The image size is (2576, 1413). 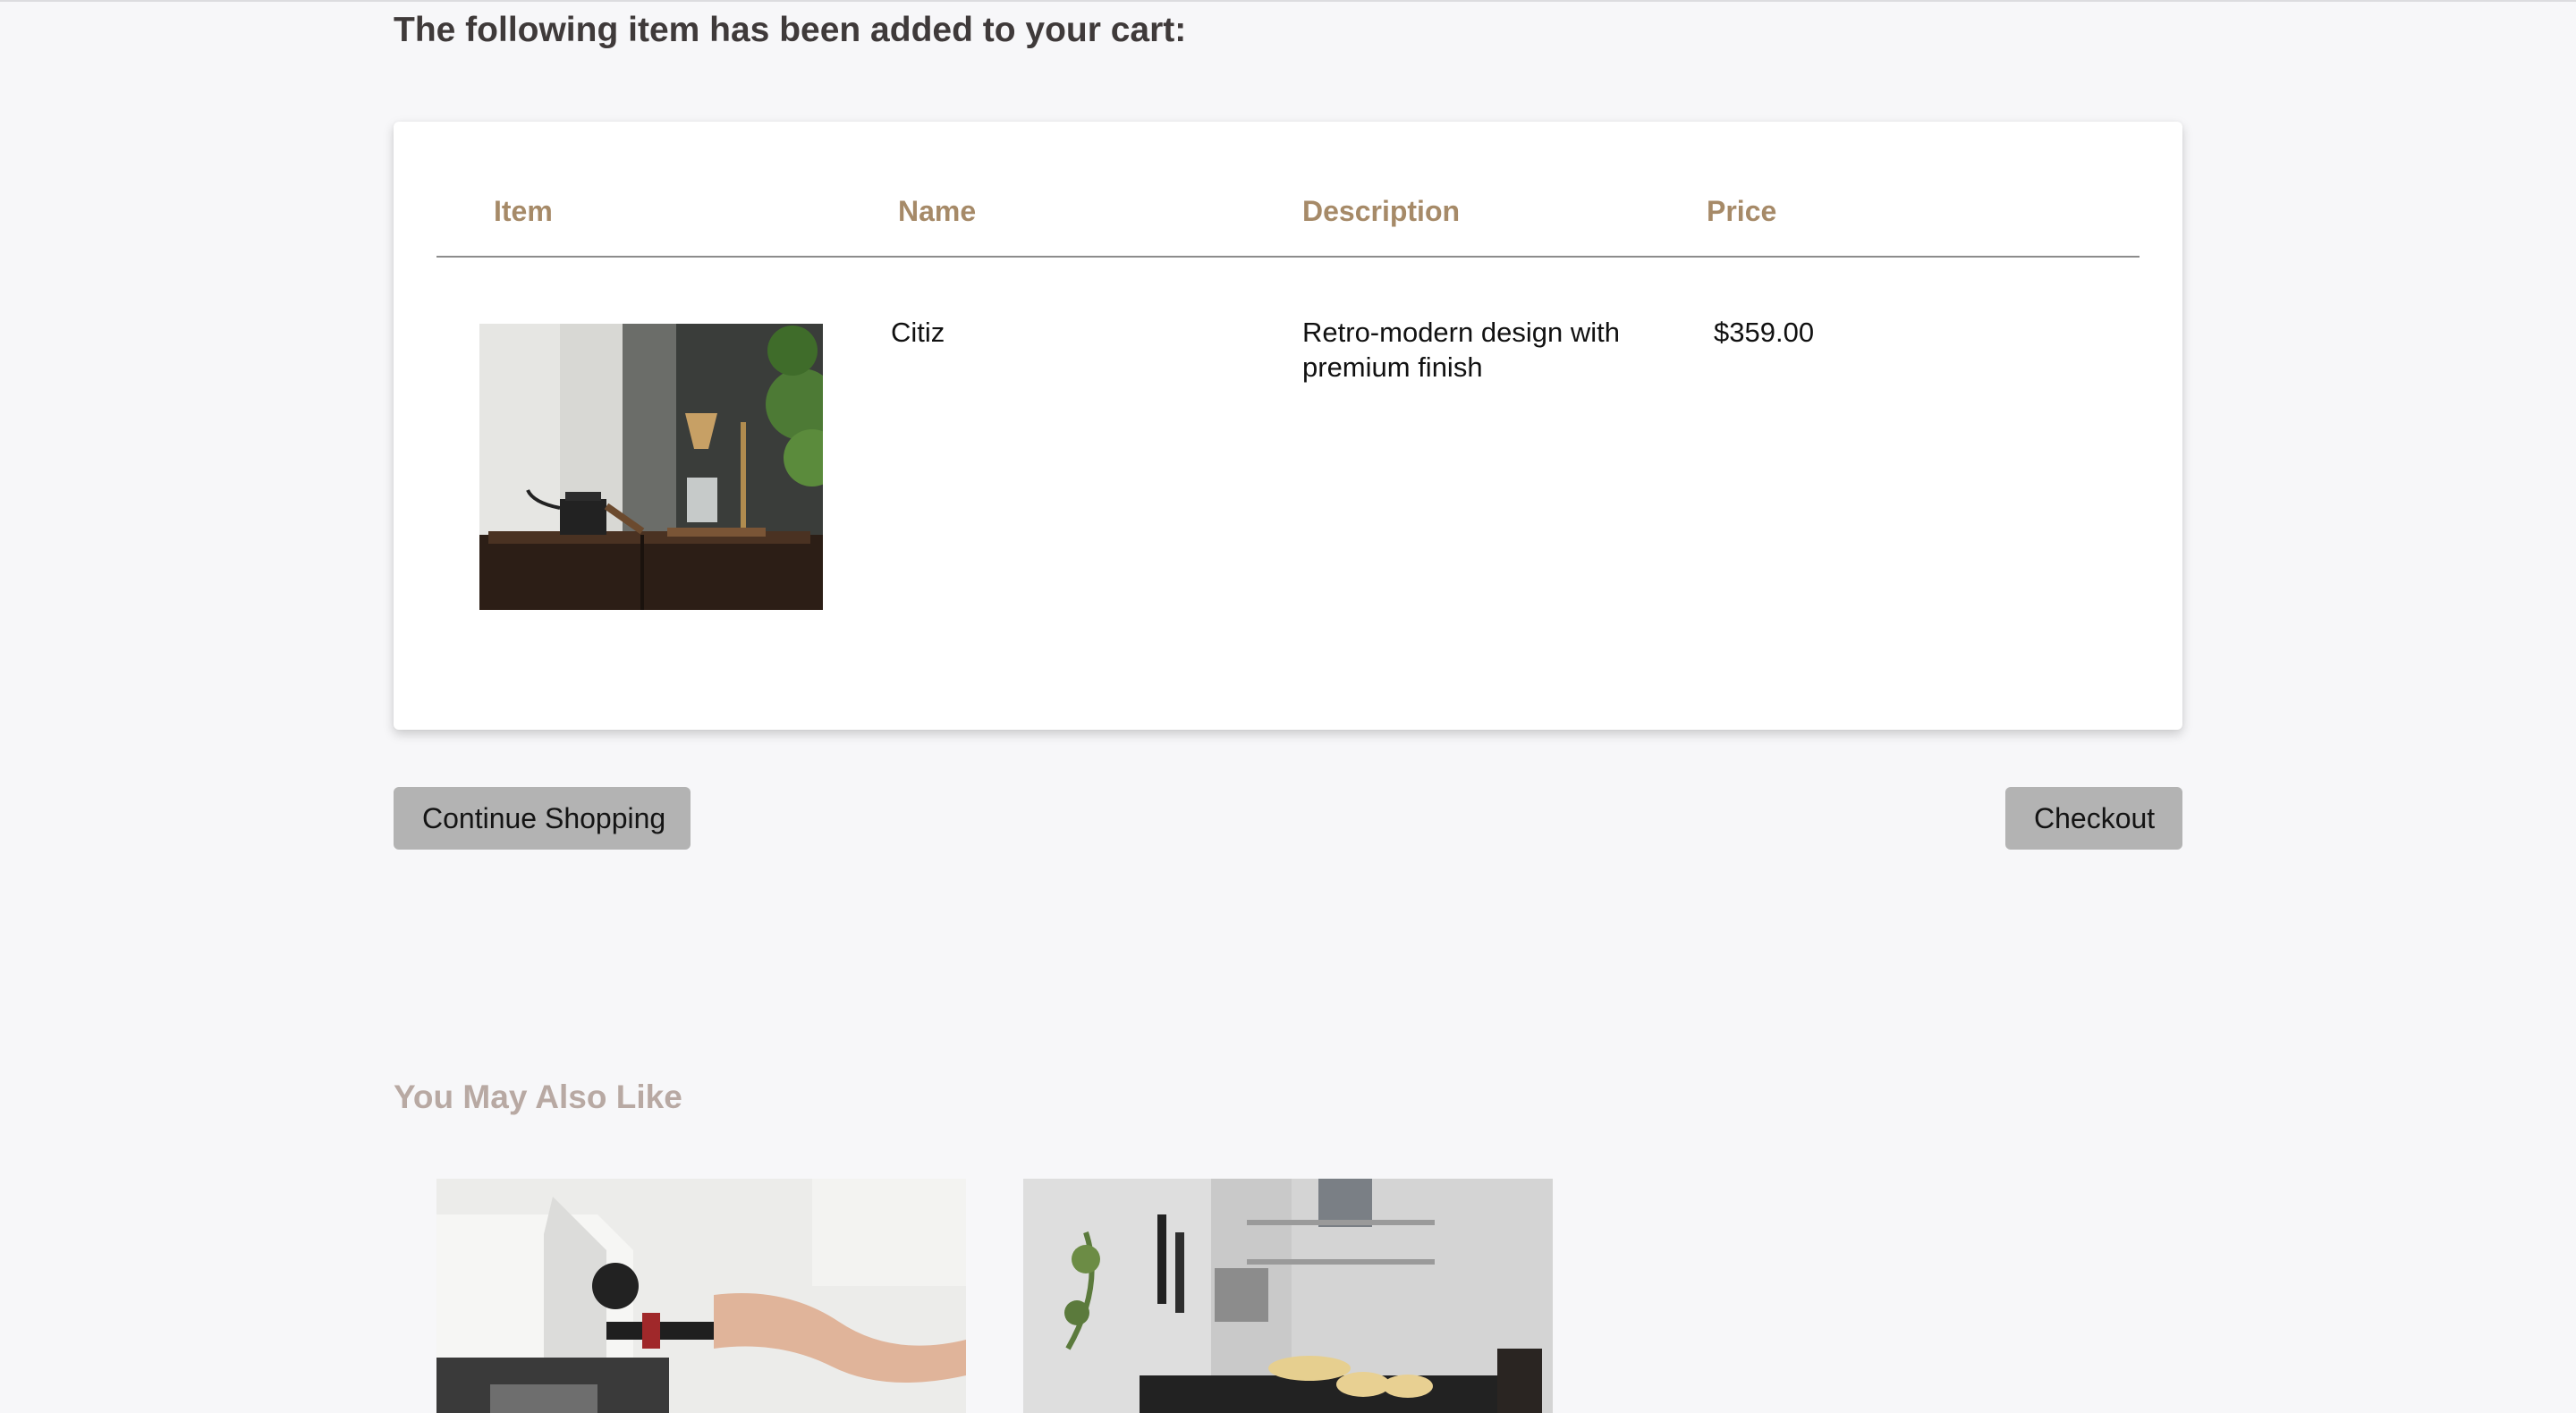 What do you see at coordinates (1764, 332) in the screenshot?
I see `cart-item-price: $359.00` at bounding box center [1764, 332].